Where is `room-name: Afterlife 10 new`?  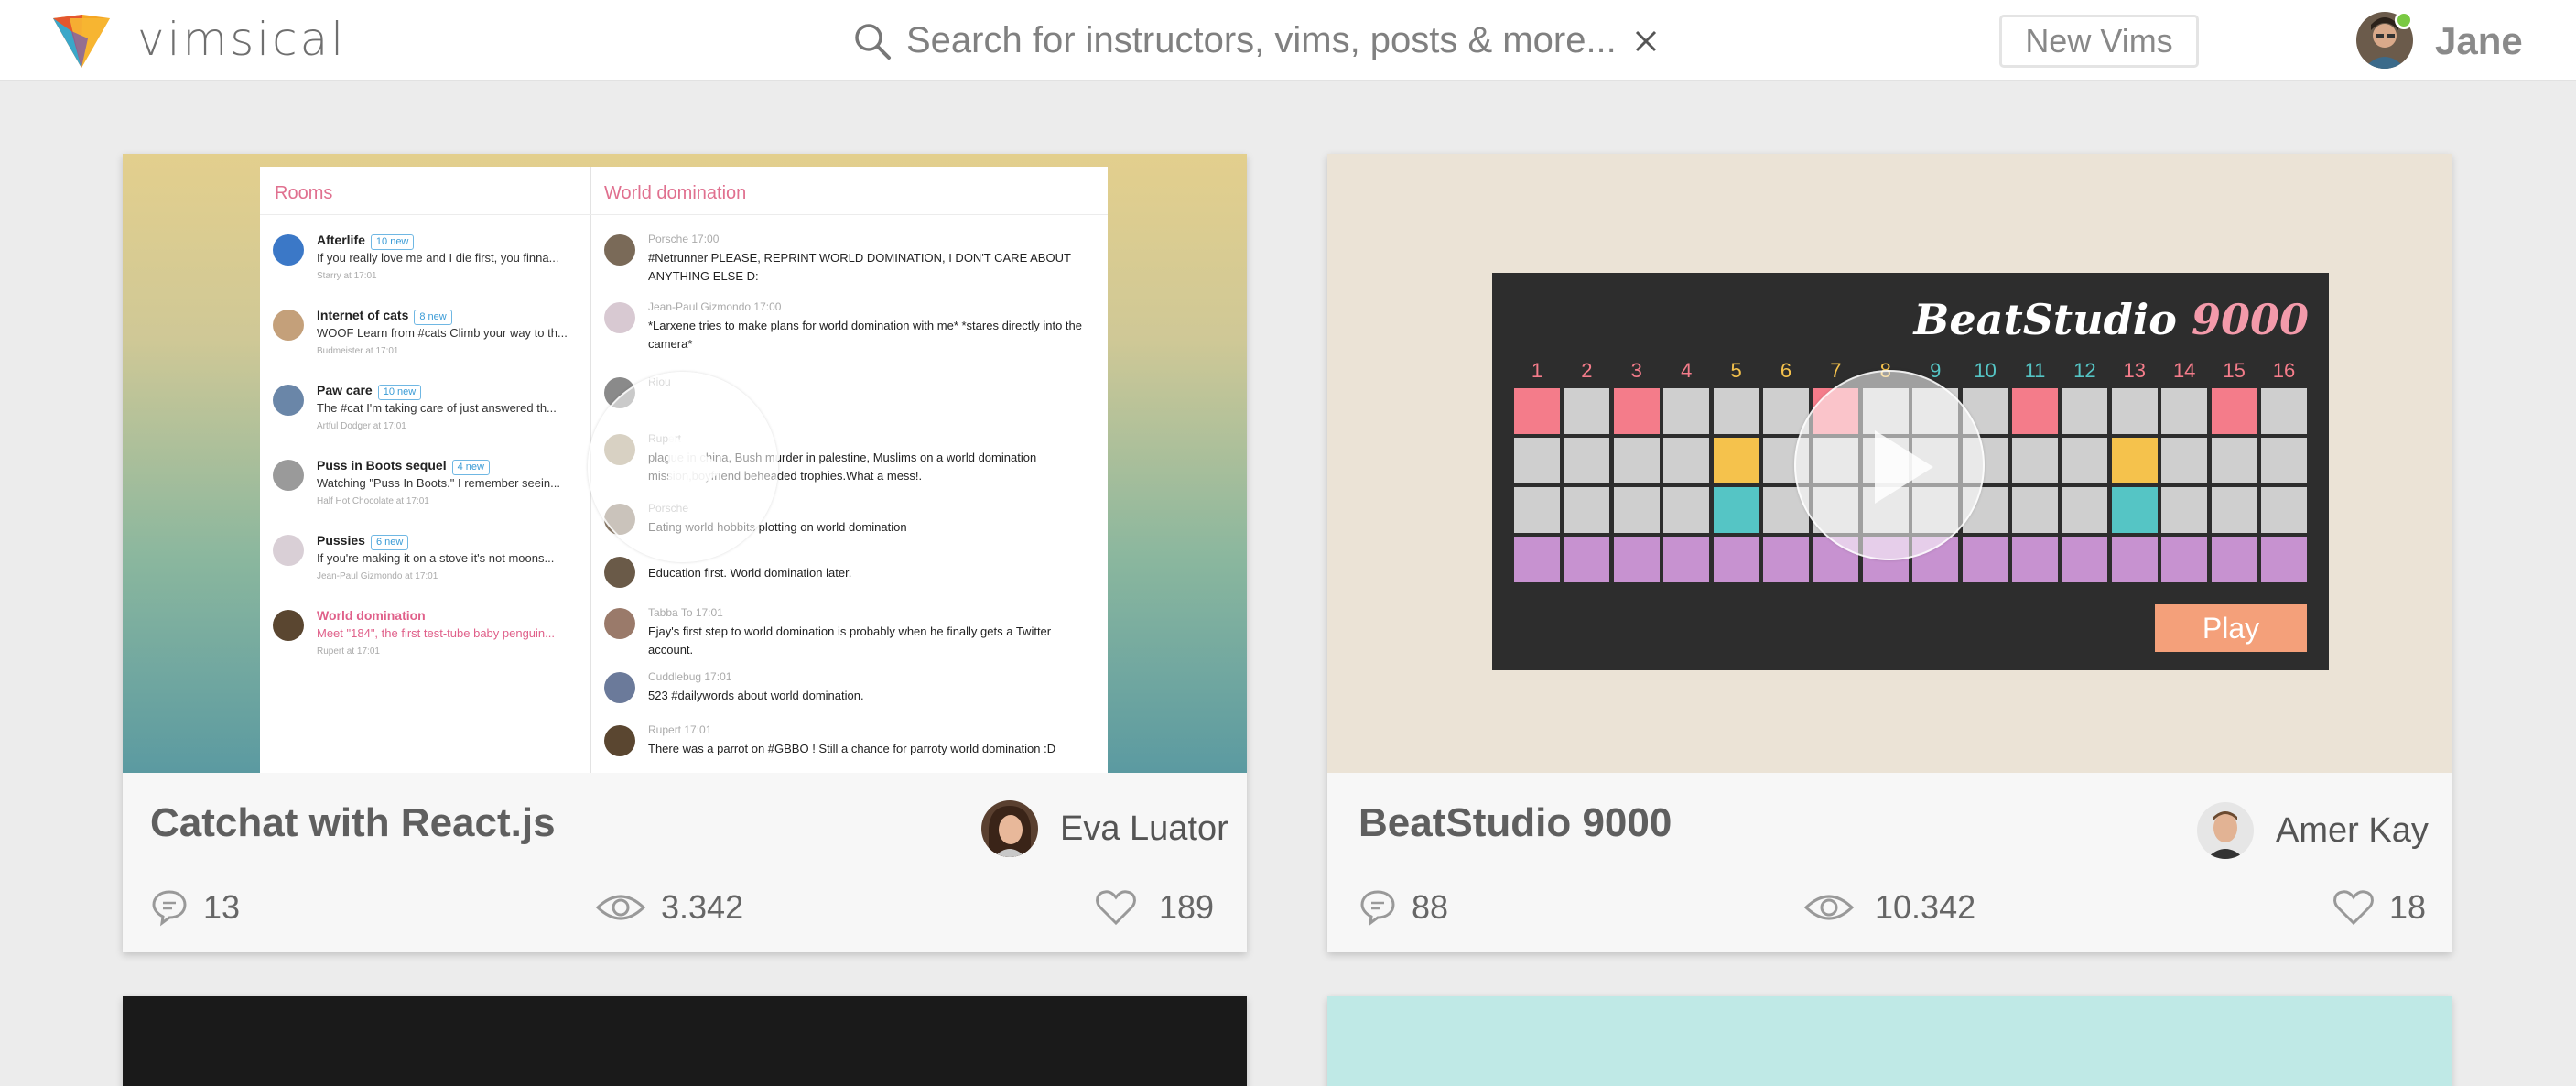
room-name: Afterlife 10 new is located at coordinates (366, 241).